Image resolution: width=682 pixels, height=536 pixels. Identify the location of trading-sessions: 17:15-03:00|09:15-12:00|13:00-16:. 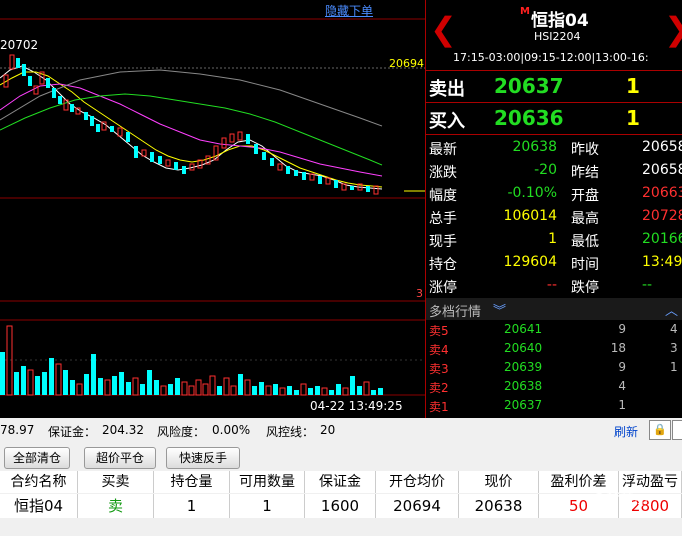
(551, 57).